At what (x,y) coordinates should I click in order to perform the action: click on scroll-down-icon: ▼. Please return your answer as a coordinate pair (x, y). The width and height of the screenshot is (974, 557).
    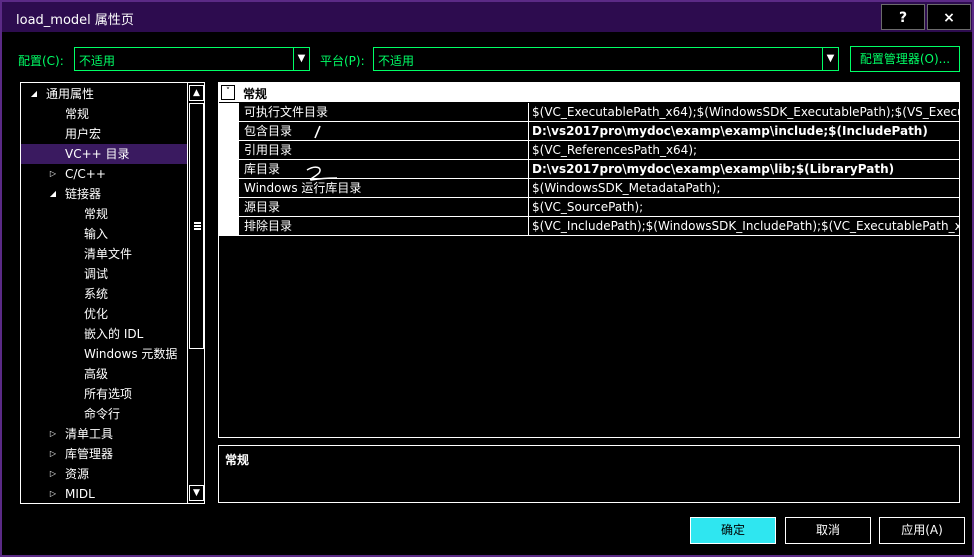
    Looking at the image, I should click on (196, 493).